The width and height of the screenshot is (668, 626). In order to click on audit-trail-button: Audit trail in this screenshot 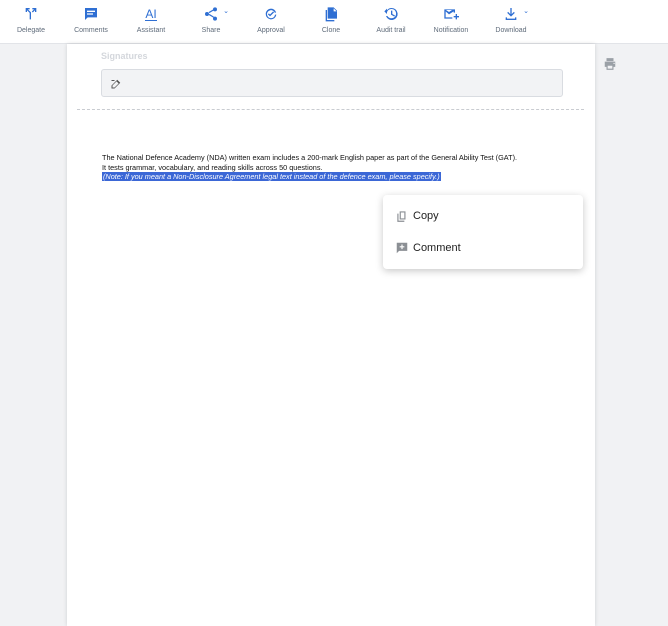, I will do `click(391, 22)`.